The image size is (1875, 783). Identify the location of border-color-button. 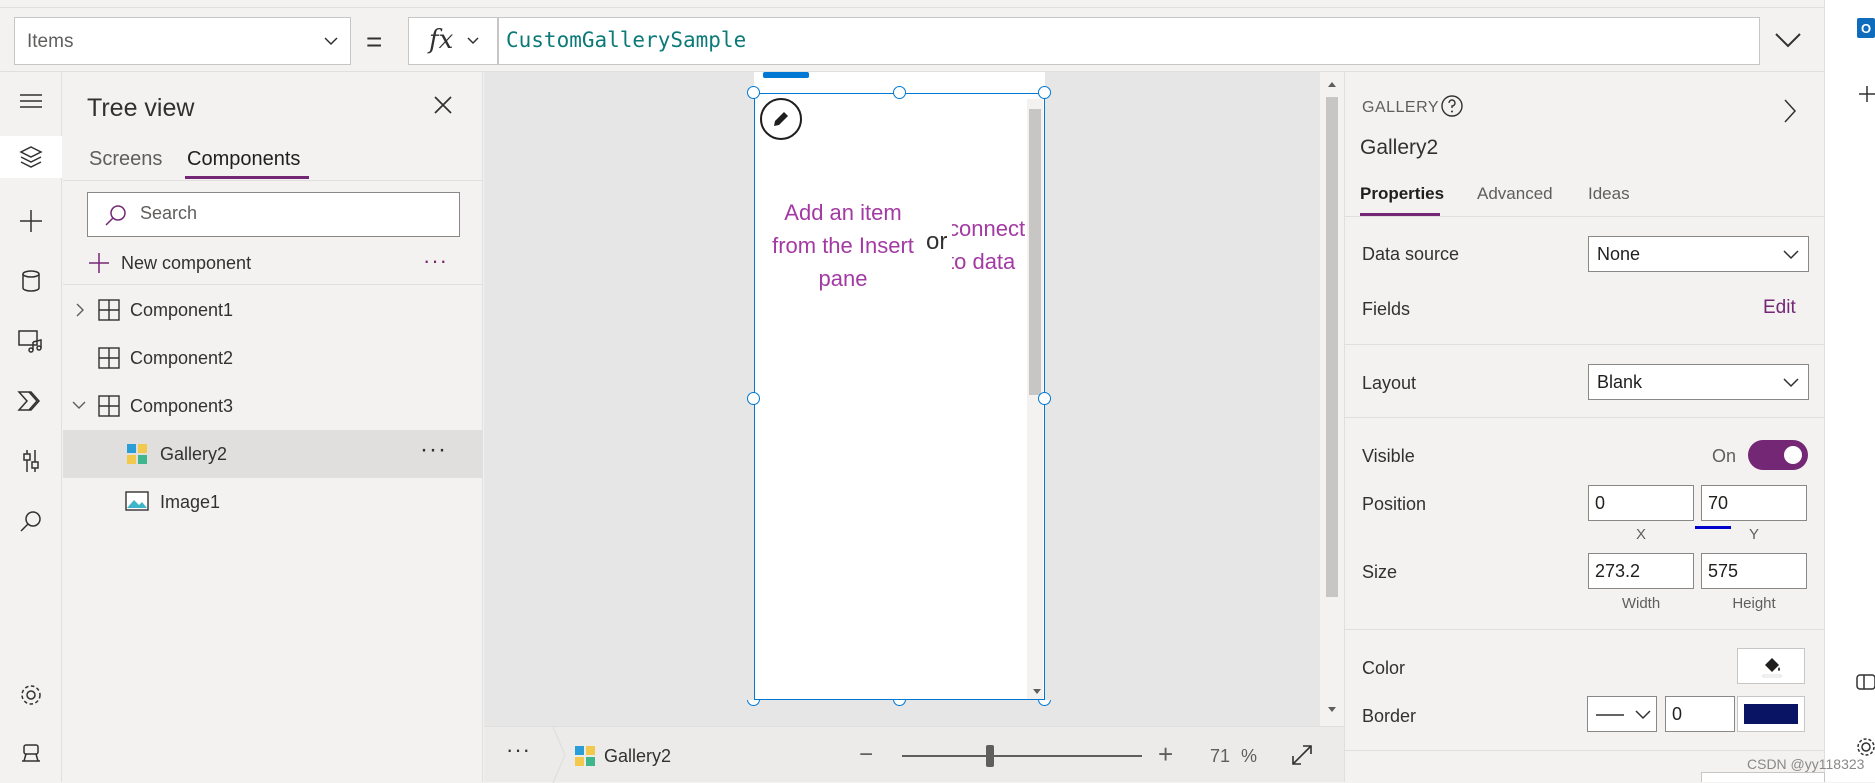
(1771, 714).